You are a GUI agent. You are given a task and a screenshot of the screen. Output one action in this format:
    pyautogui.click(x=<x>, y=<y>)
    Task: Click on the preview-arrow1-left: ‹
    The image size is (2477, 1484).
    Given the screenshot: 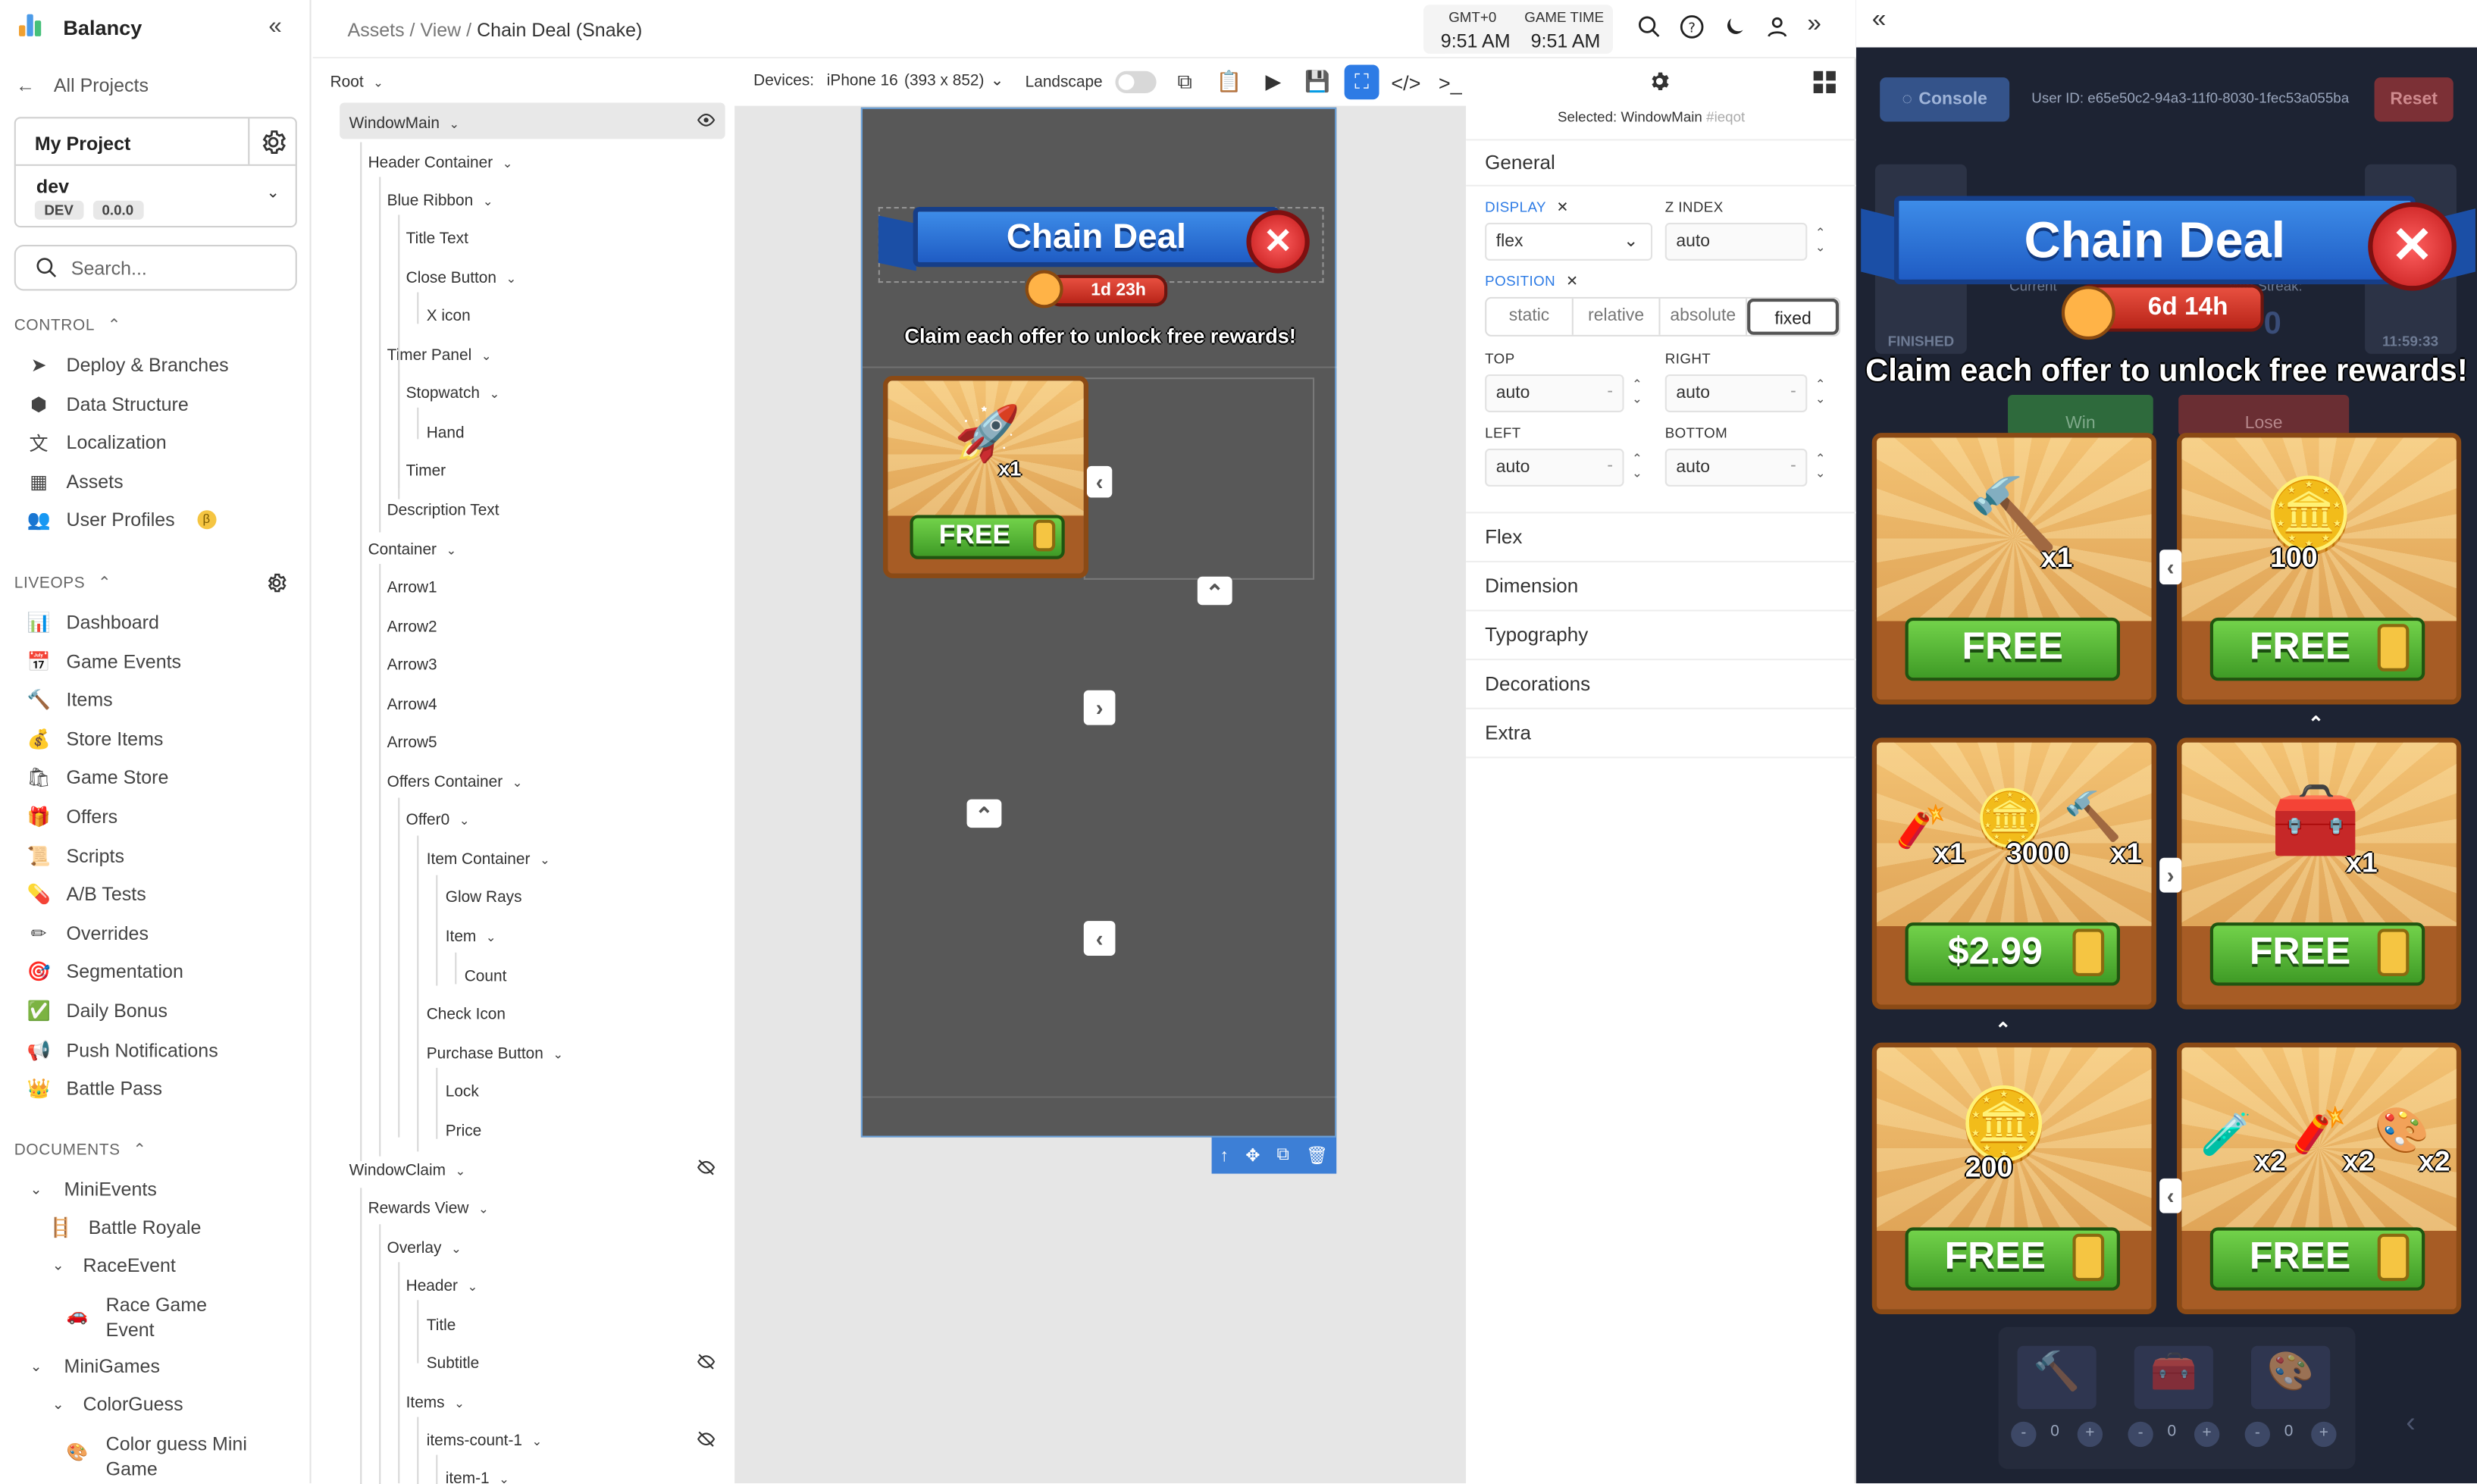 What is the action you would take?
    pyautogui.click(x=2170, y=567)
    